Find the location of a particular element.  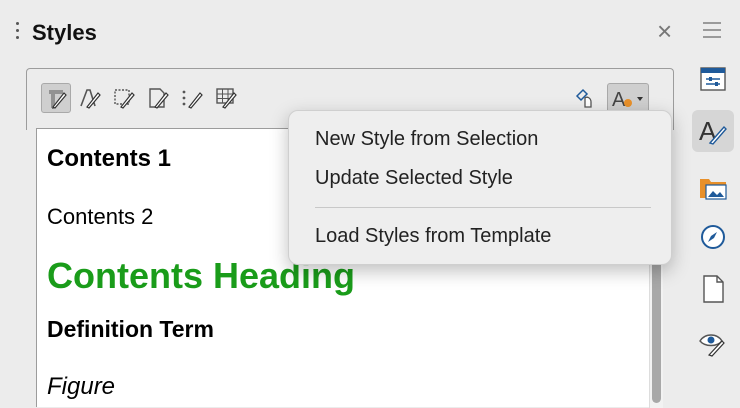

sidebar-menu-icon is located at coordinates (712, 32).